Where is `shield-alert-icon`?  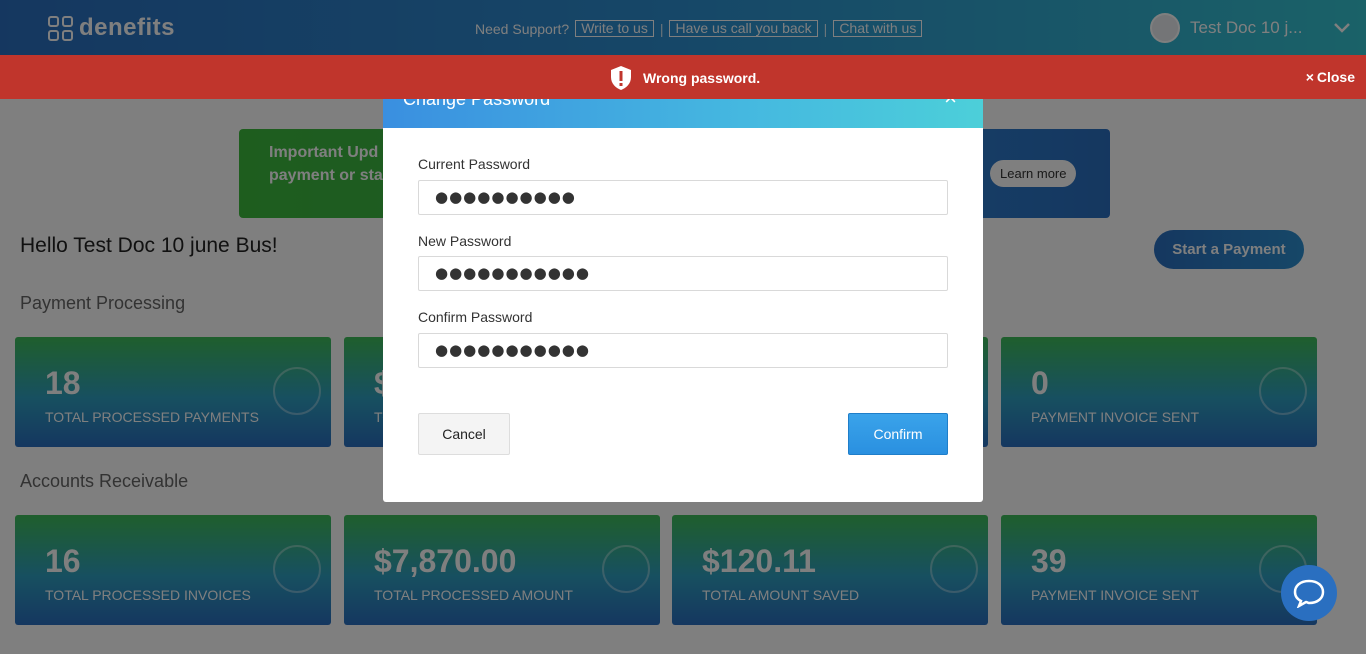 shield-alert-icon is located at coordinates (621, 78).